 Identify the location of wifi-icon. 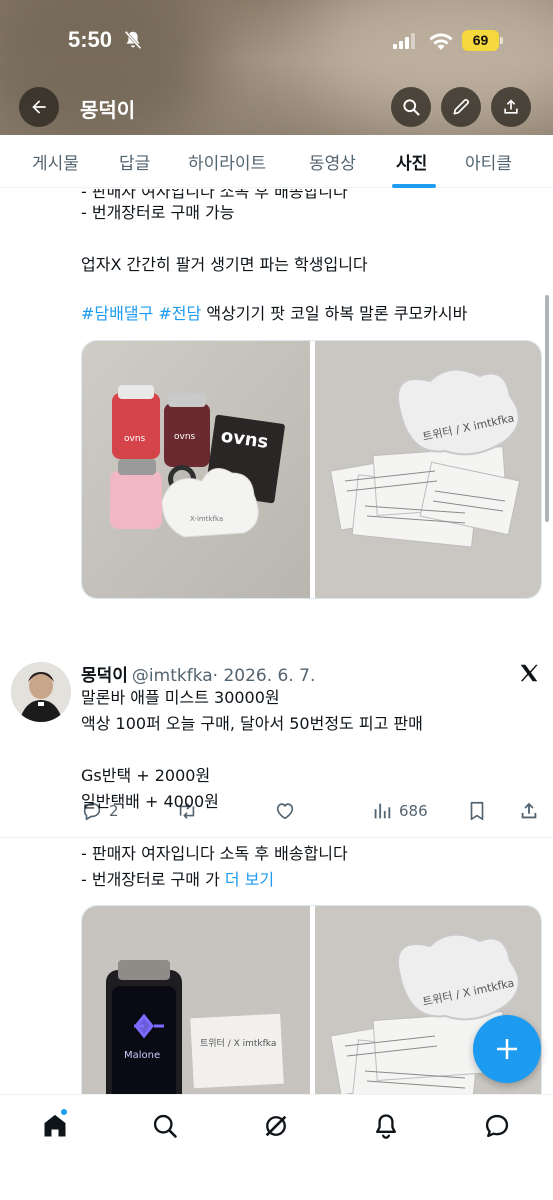
(441, 41).